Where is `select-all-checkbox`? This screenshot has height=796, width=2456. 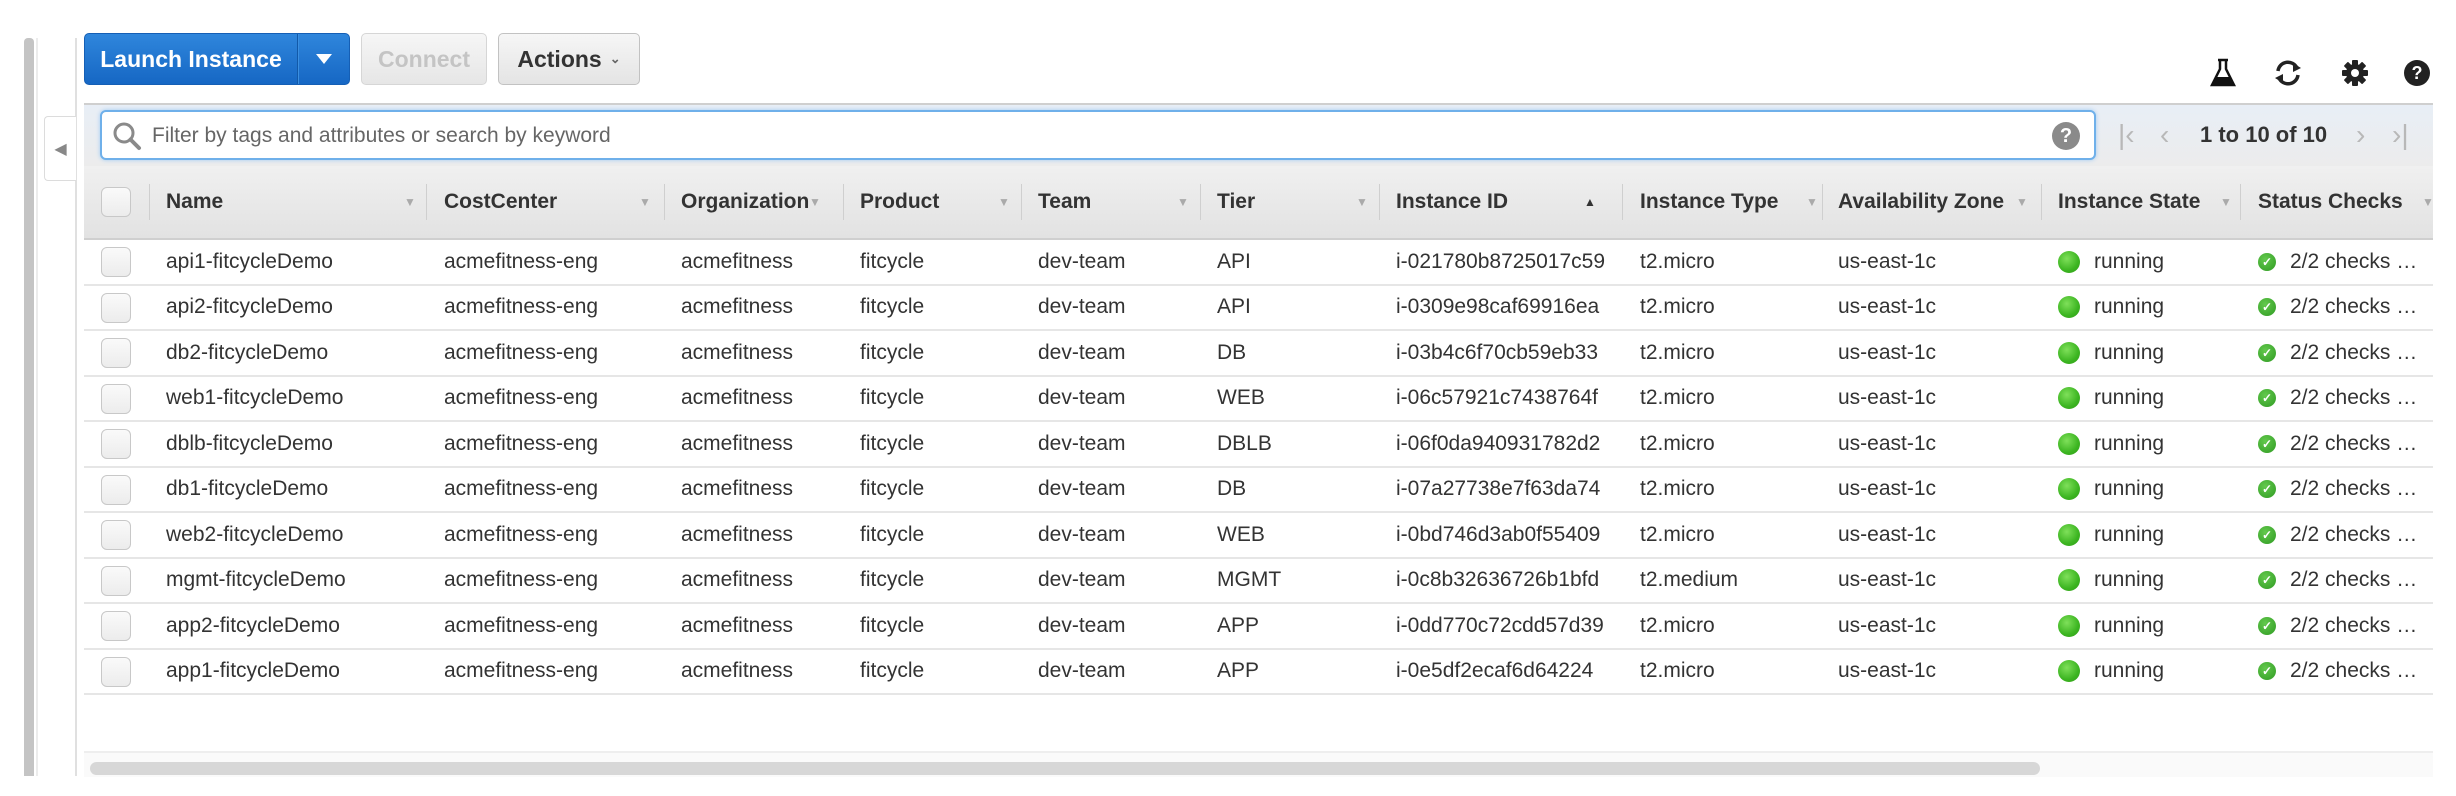
select-all-checkbox is located at coordinates (116, 202).